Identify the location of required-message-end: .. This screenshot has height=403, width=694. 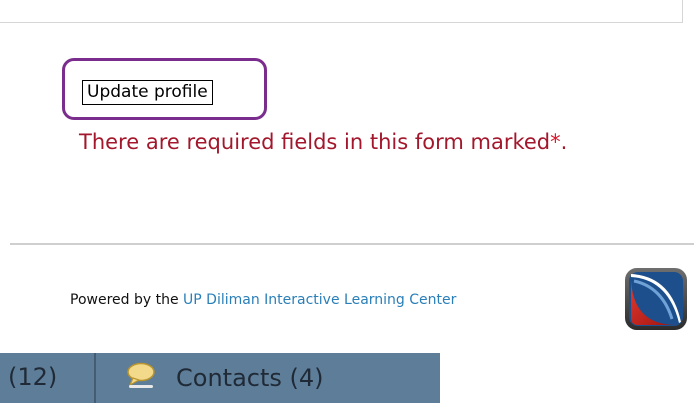
(564, 142).